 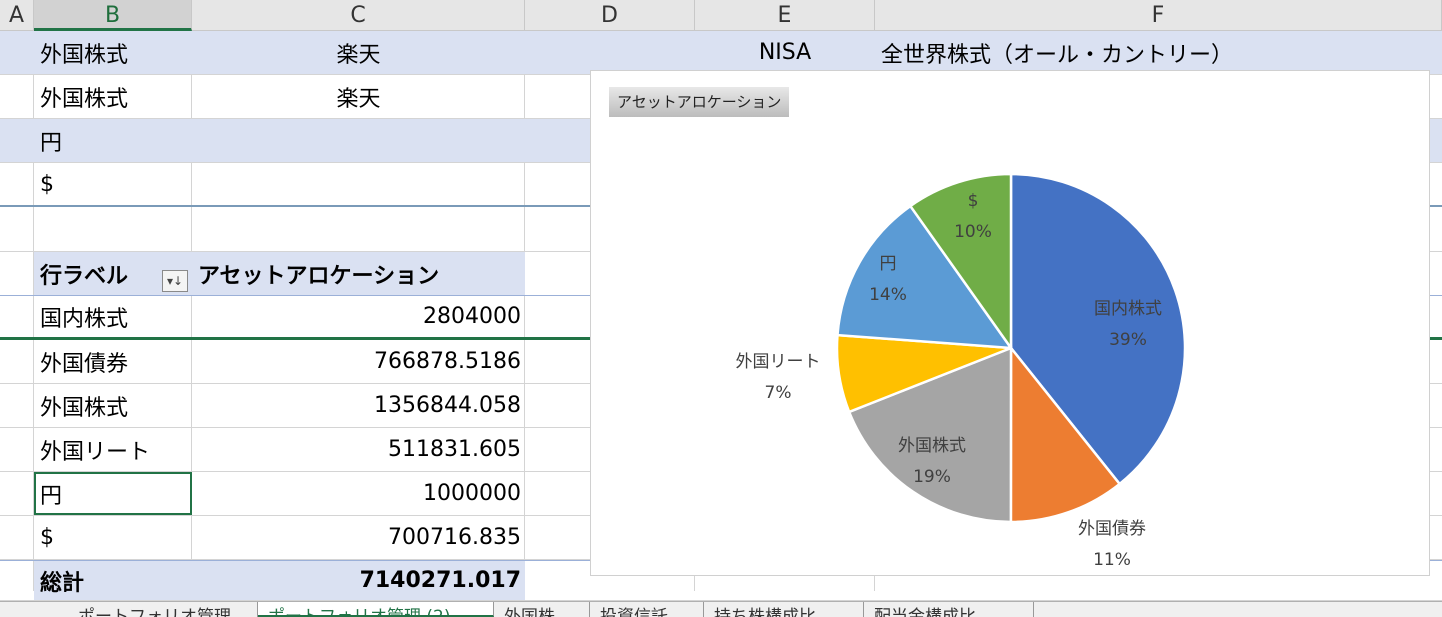 What do you see at coordinates (358, 361) in the screenshot?
I see `pivot-row-value: 766878.5186` at bounding box center [358, 361].